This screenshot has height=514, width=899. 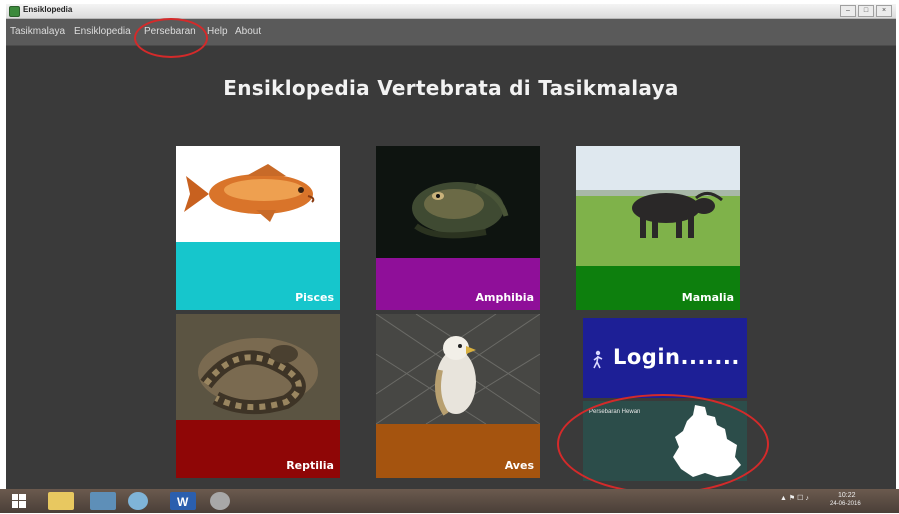 I want to click on buffalo-icon, so click(x=658, y=206).